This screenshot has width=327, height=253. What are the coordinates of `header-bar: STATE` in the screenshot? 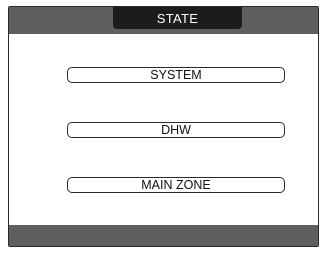 It's located at (163, 20).